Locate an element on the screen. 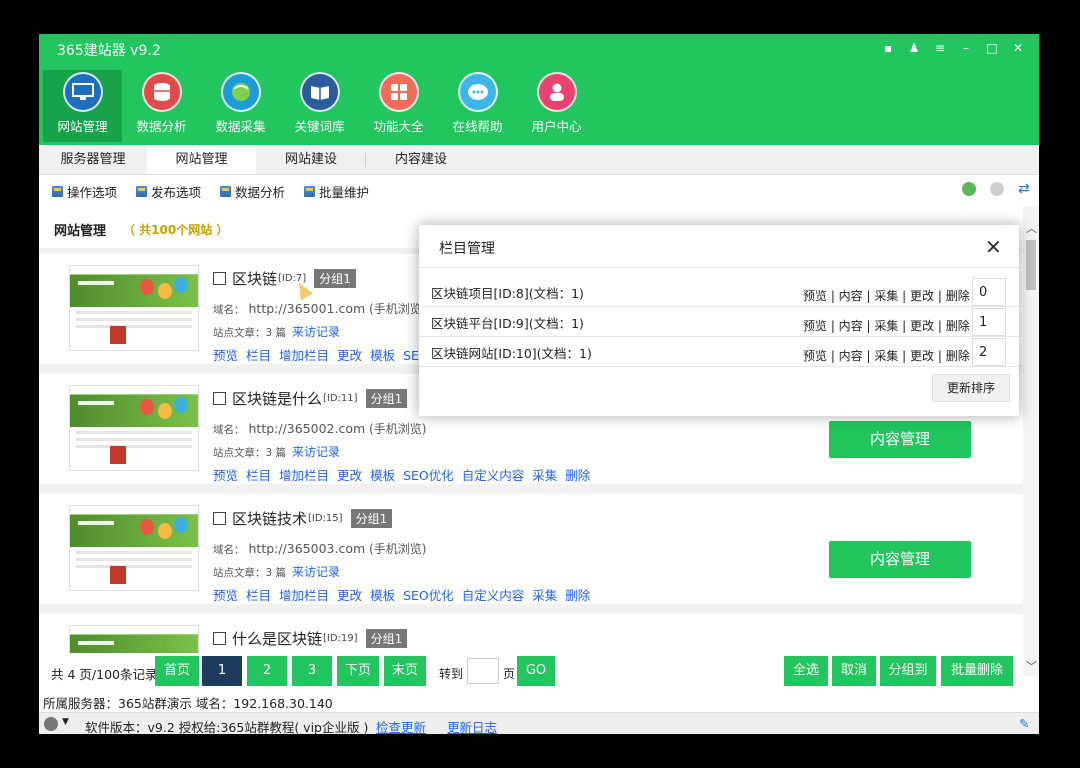 The image size is (1080, 768). scroll-thumb is located at coordinates (1031, 265).